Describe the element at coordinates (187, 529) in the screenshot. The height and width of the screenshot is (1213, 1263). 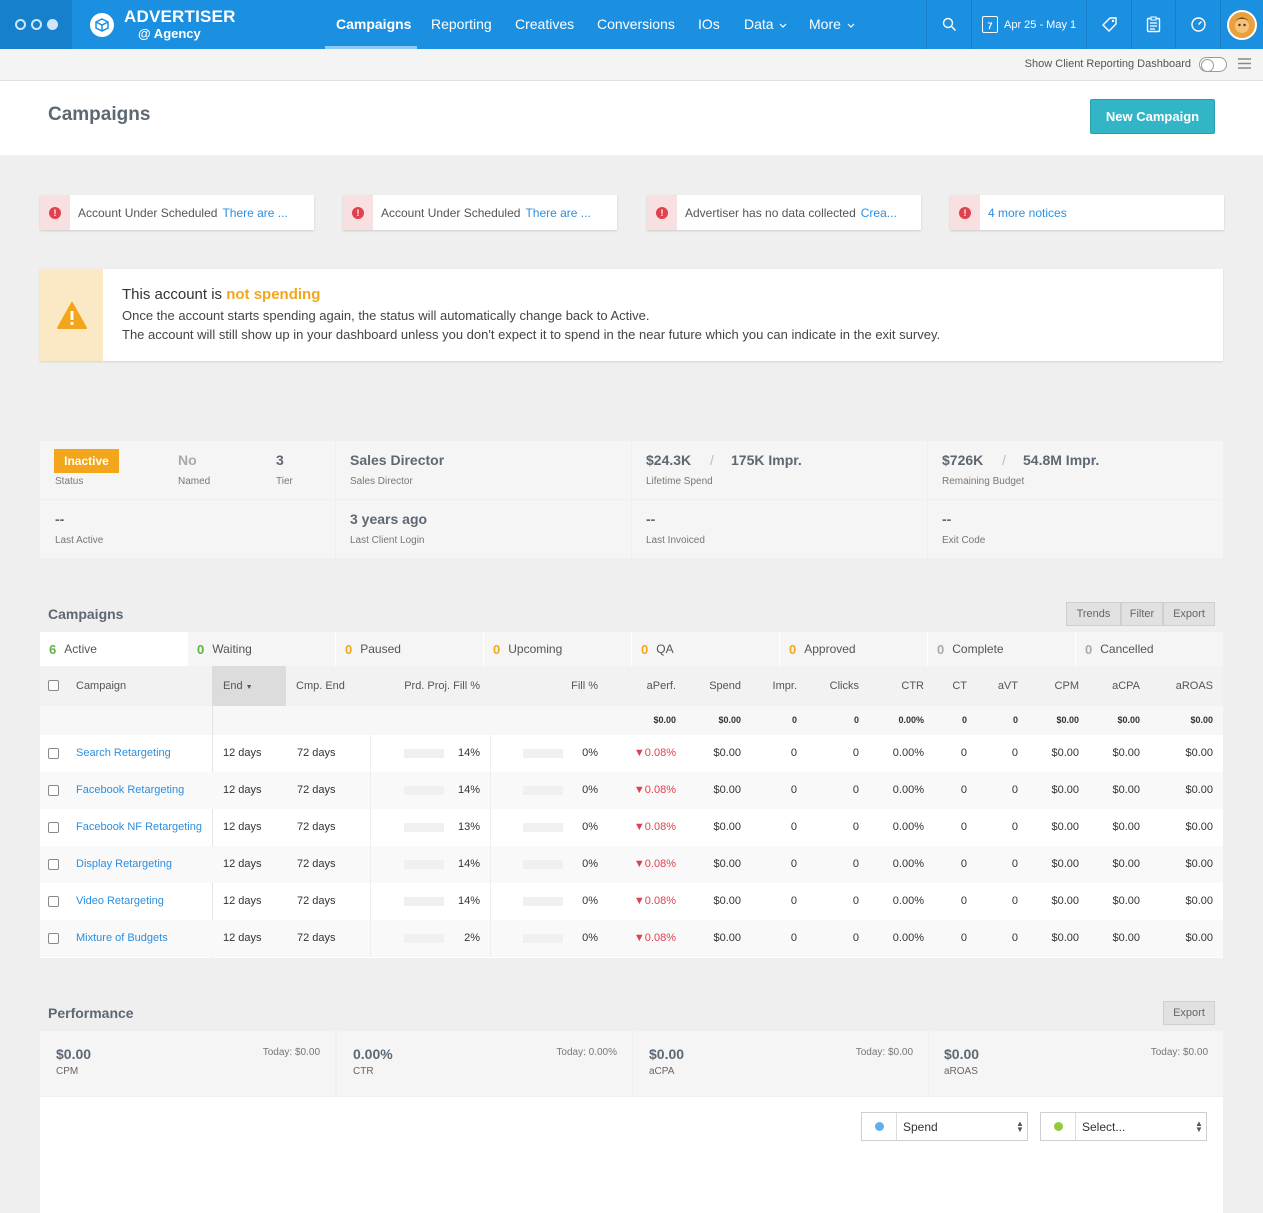
I see `summary-last-active-cell` at that location.